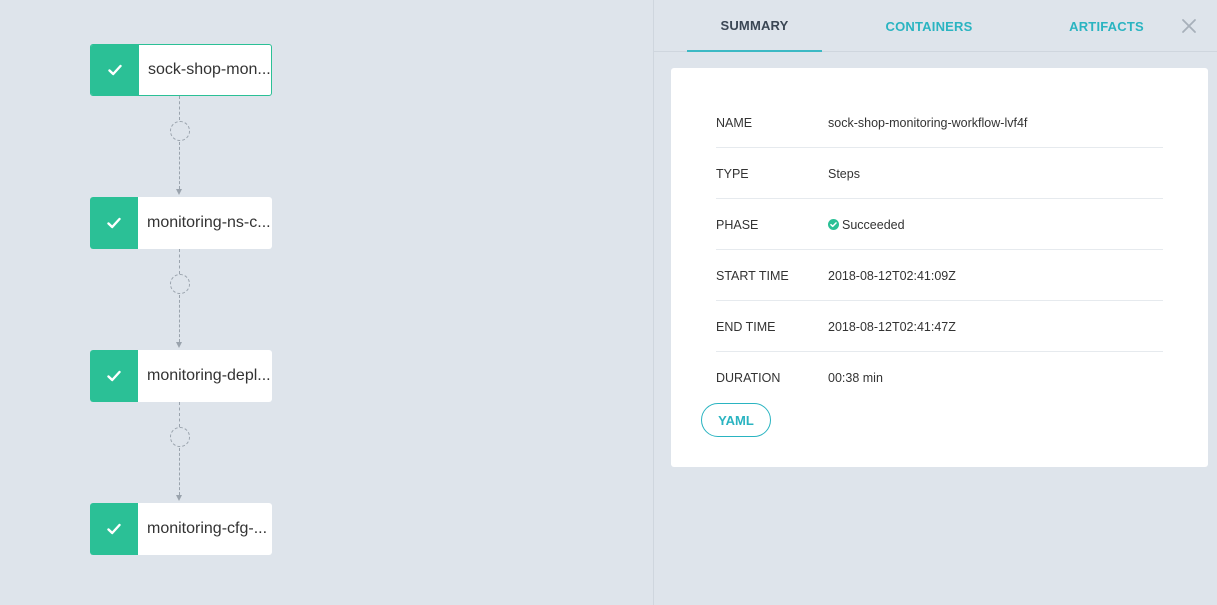  What do you see at coordinates (732, 173) in the screenshot?
I see `row-key: TYPE` at bounding box center [732, 173].